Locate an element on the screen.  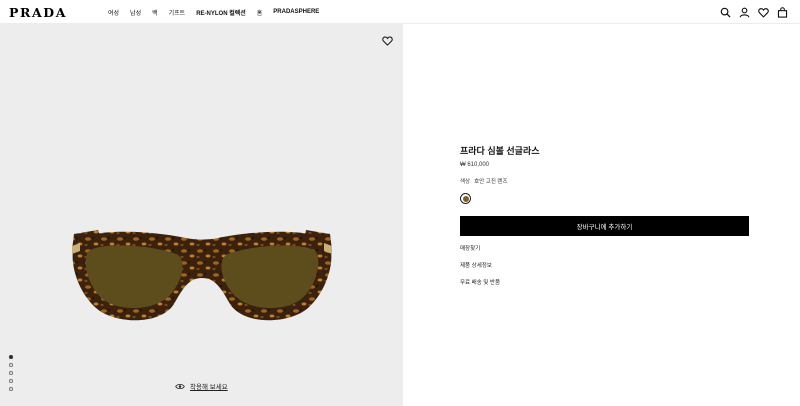
try-on-label: 착용해 보세요 is located at coordinates (209, 387).